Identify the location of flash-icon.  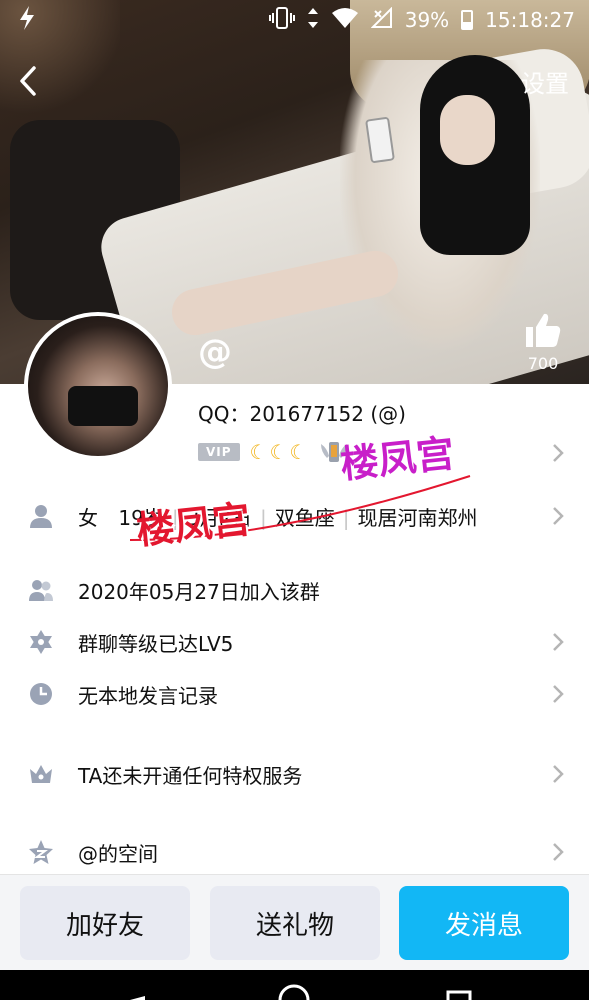
(38, 20).